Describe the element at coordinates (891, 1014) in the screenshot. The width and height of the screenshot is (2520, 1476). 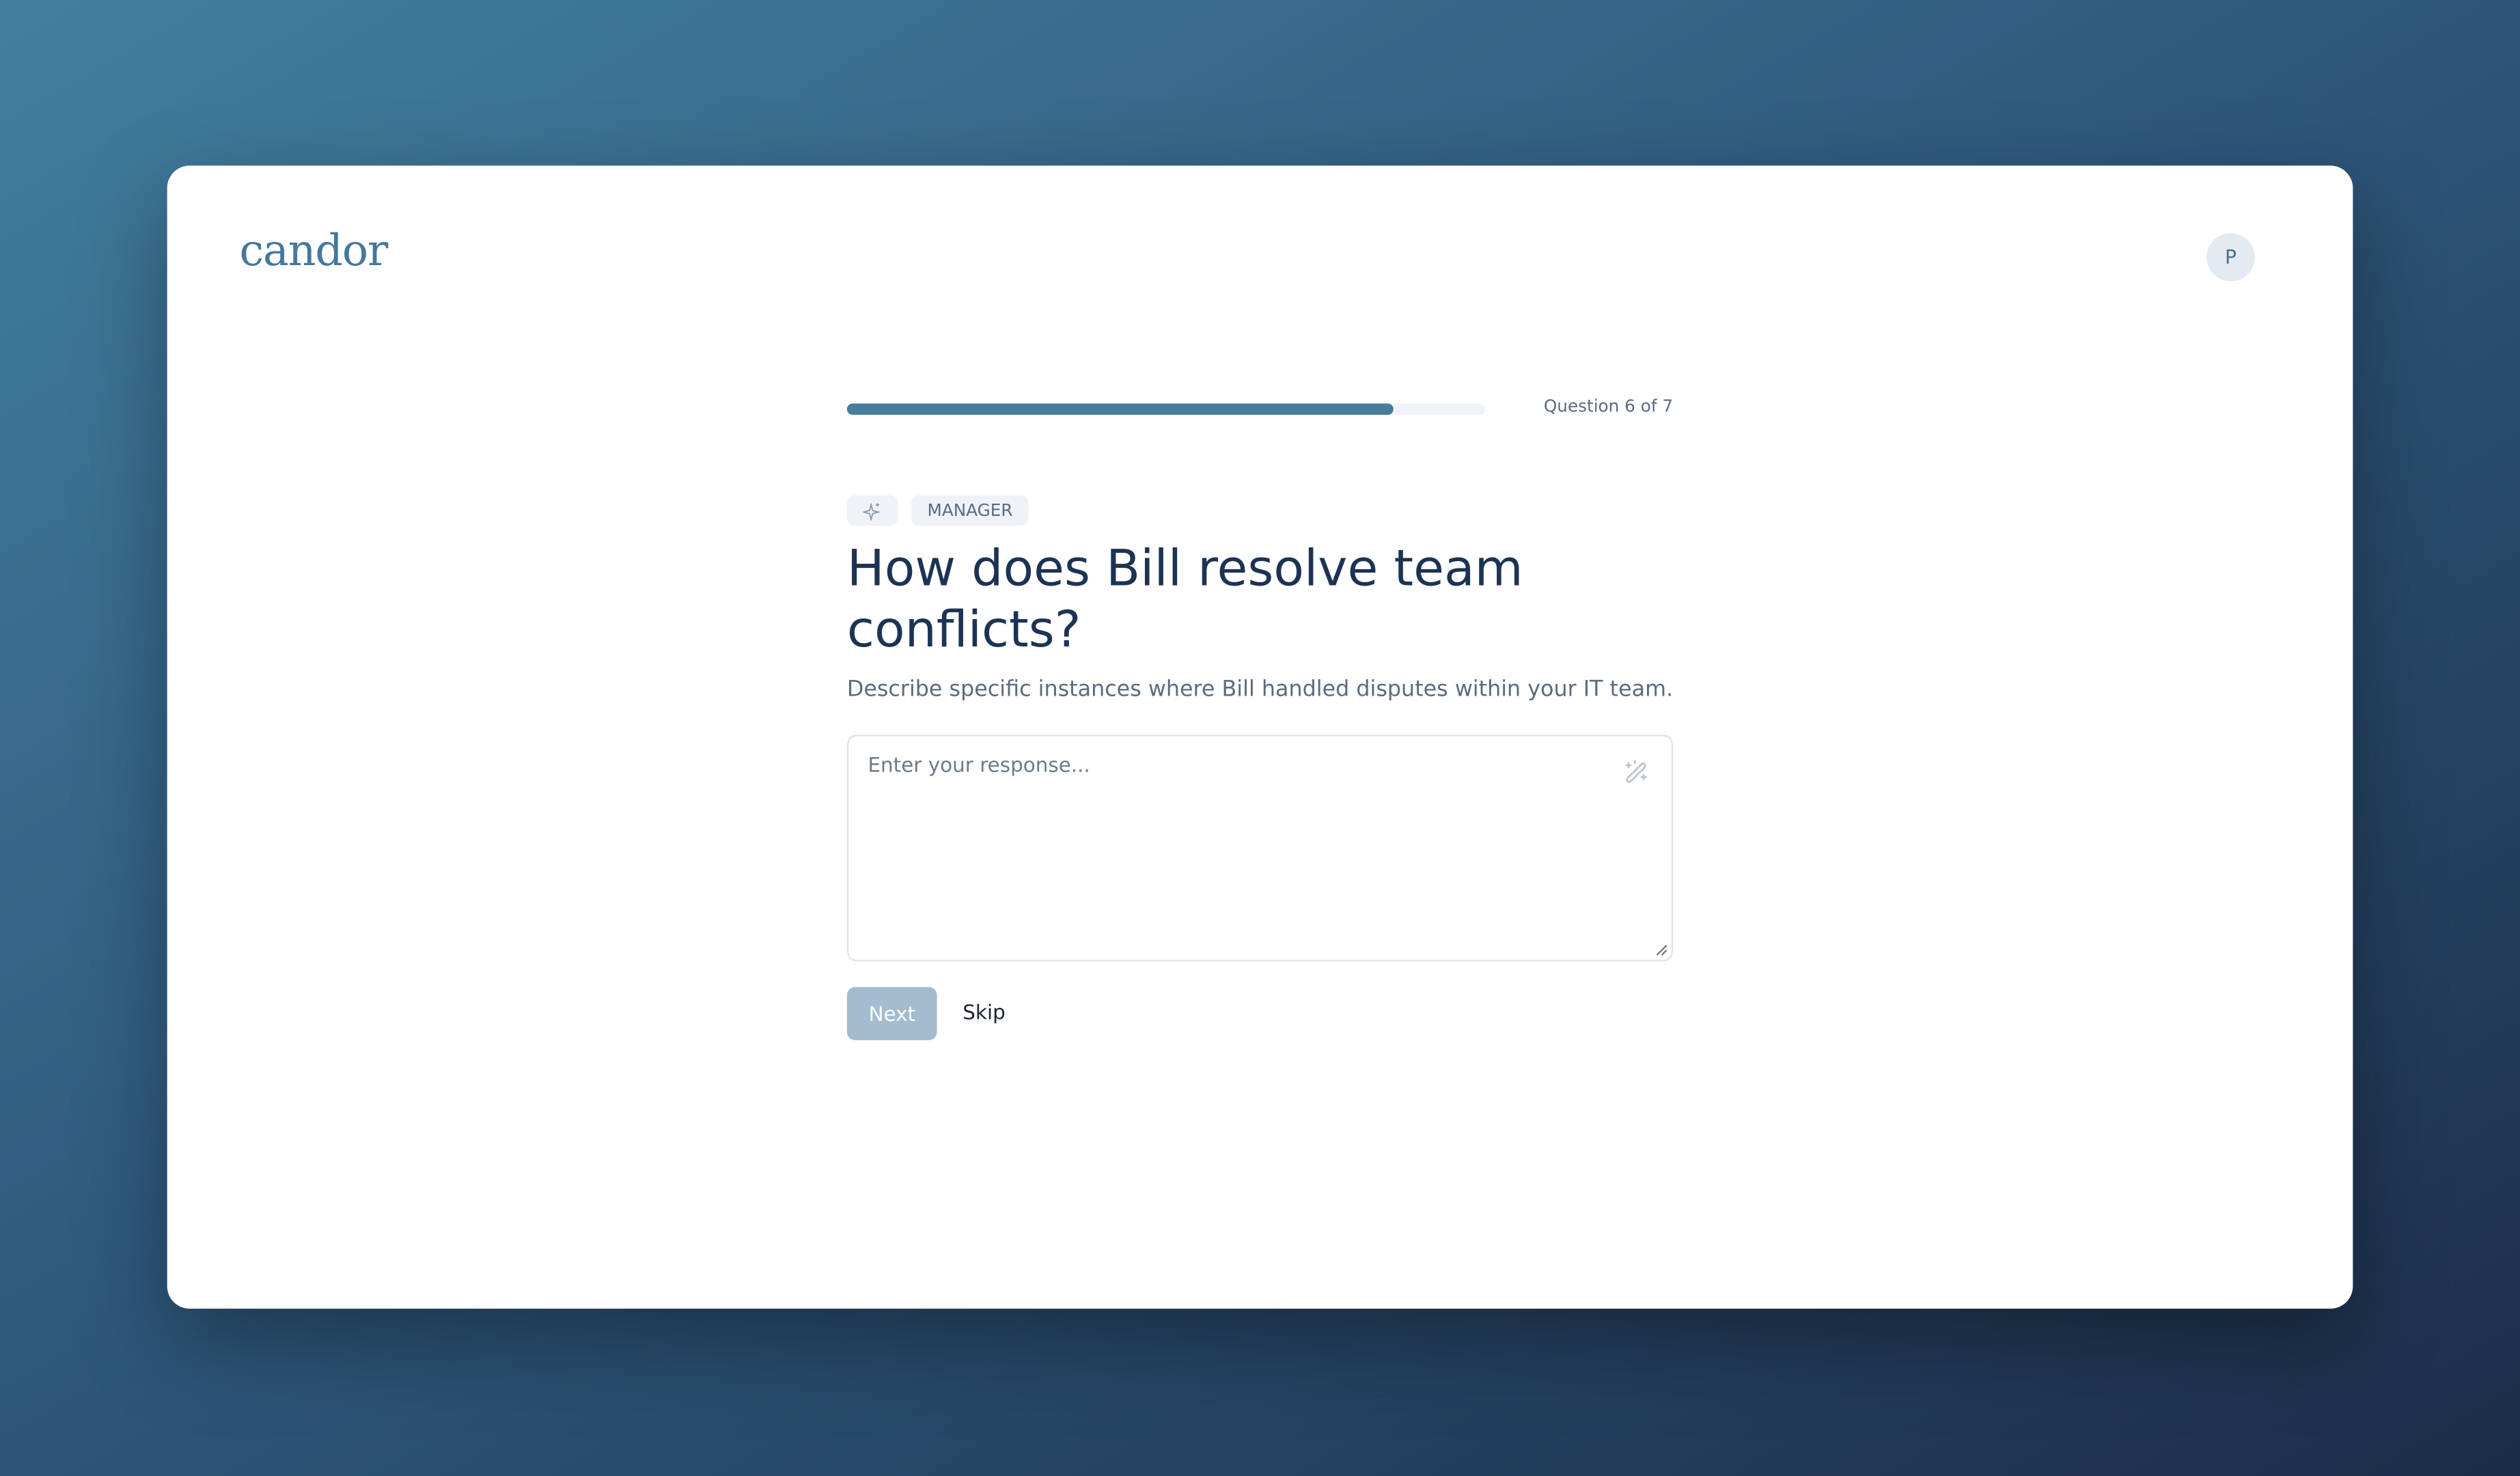
I see `next-button: Next` at that location.